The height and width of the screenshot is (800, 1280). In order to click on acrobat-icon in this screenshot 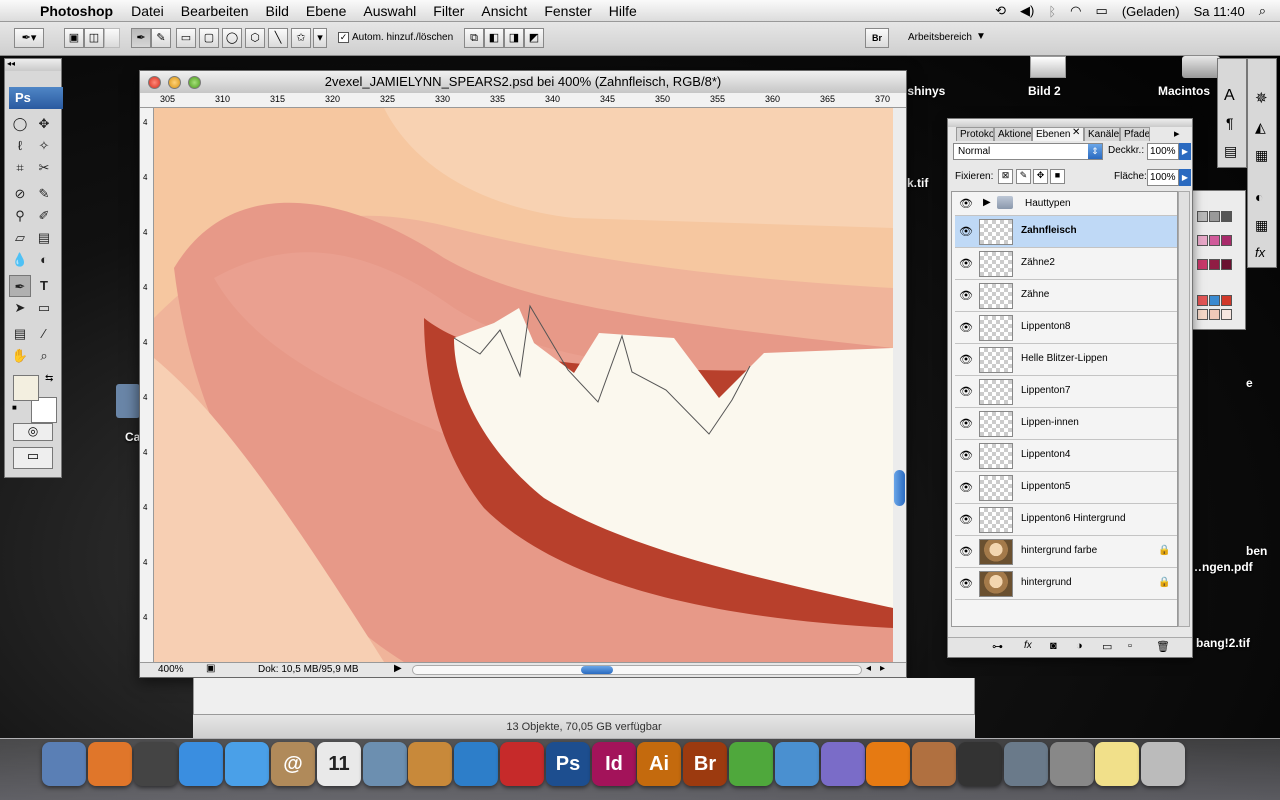, I will do `click(522, 764)`.